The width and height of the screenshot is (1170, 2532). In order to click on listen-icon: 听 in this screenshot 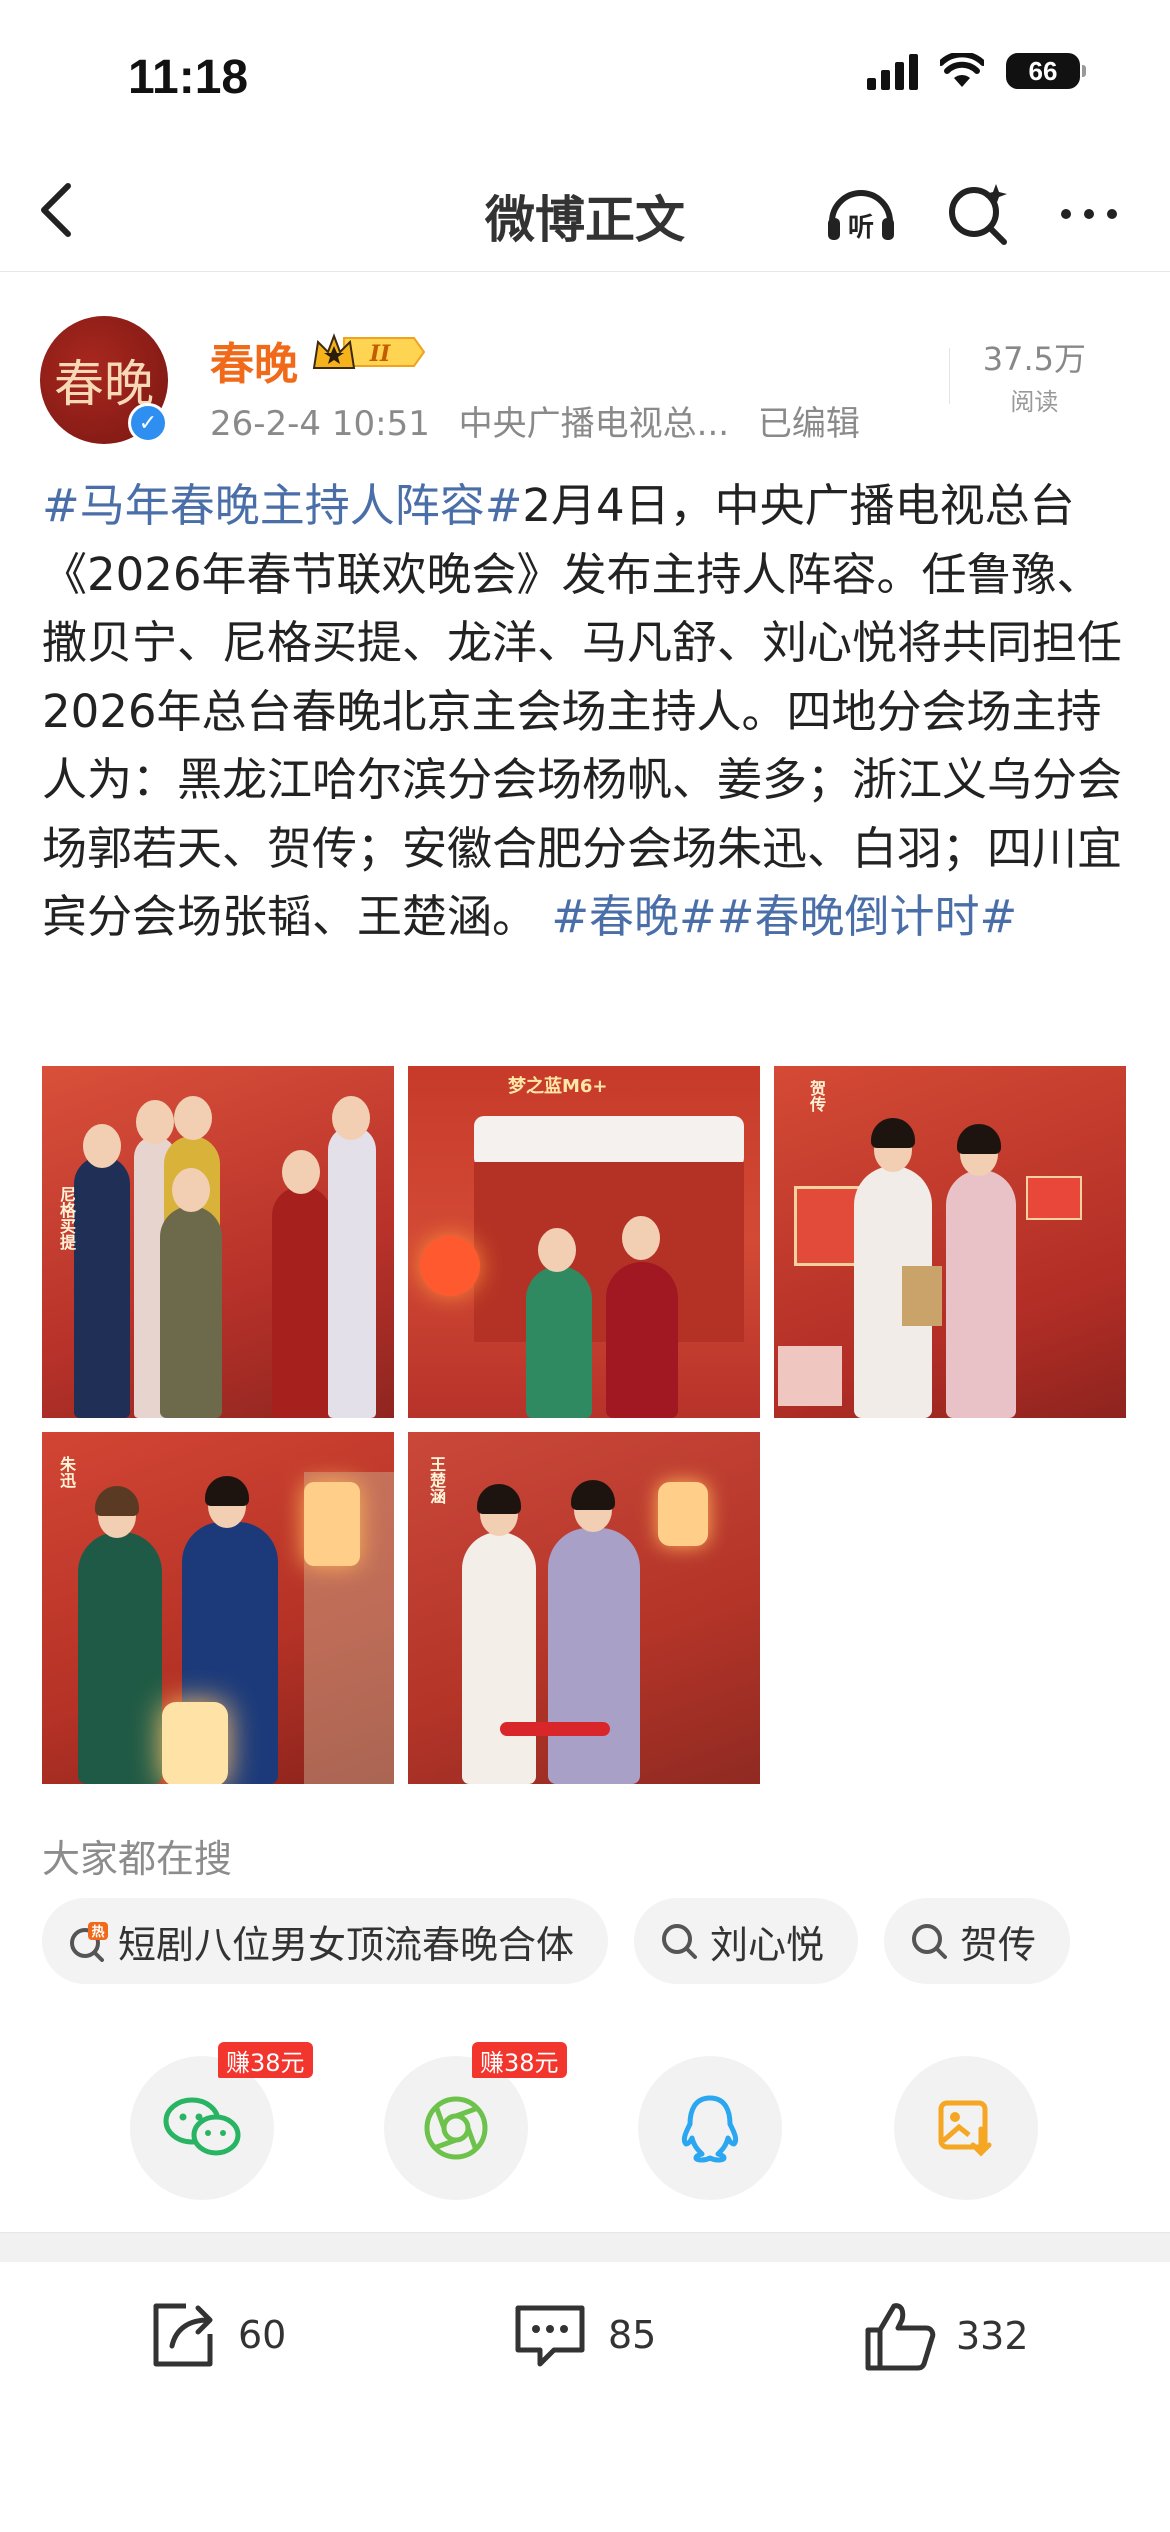, I will do `click(861, 213)`.